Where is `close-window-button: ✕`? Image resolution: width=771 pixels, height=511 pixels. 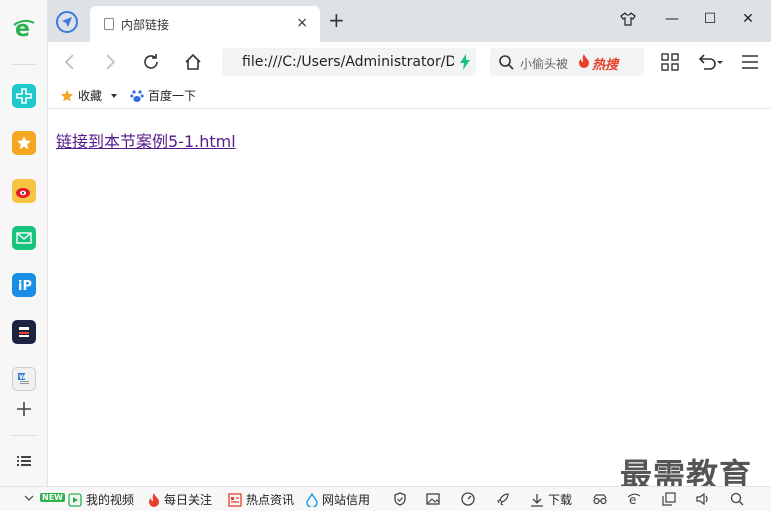
close-window-button: ✕ is located at coordinates (748, 19).